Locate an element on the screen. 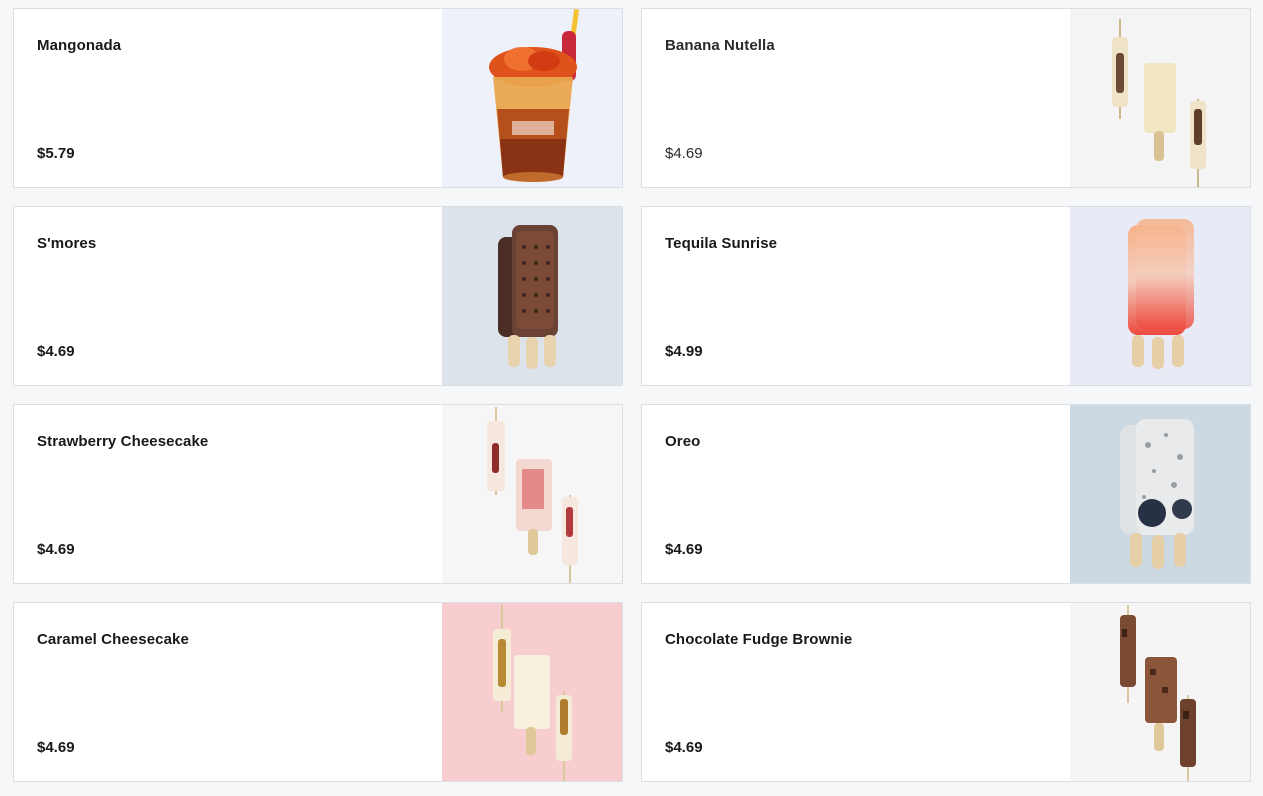 Image resolution: width=1263 pixels, height=796 pixels. menu-item-card: Strawberry Cheesecake $4.69 is located at coordinates (318, 494).